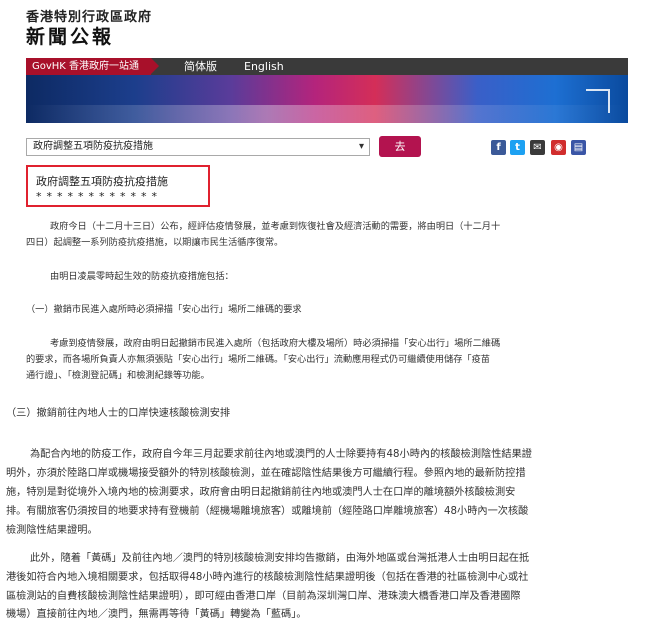 This screenshot has width=650, height=624. Describe the element at coordinates (52, 530) in the screenshot. I see `paragraph-4-line-5: 檢測陰性結果證明。` at that location.